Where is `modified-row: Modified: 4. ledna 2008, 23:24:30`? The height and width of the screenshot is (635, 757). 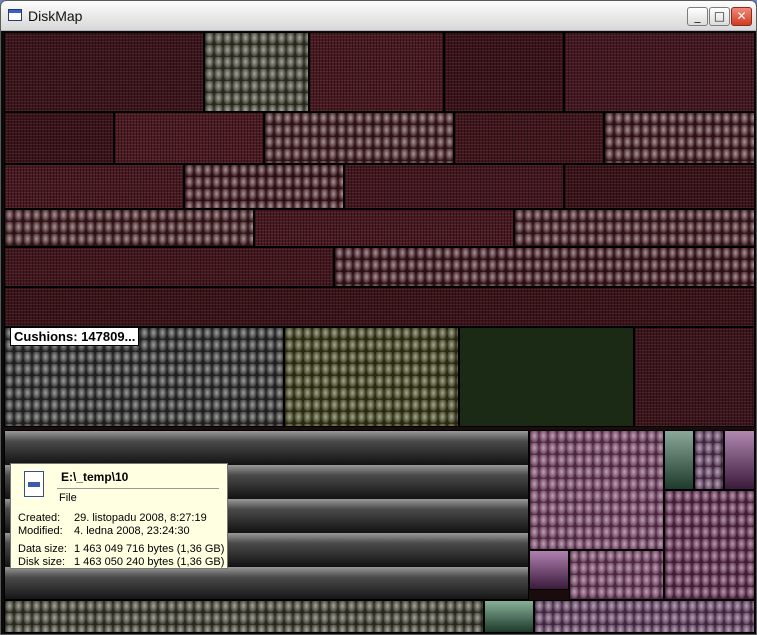
modified-row: Modified: 4. ledna 2008, 23:24:30 is located at coordinates (104, 531).